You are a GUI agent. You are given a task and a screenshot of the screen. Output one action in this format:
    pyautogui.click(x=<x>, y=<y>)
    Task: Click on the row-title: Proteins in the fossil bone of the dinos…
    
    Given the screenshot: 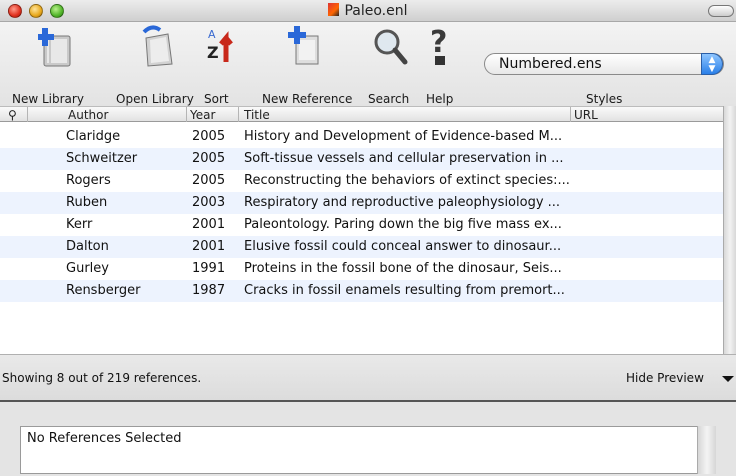 What is the action you would take?
    pyautogui.click(x=403, y=268)
    